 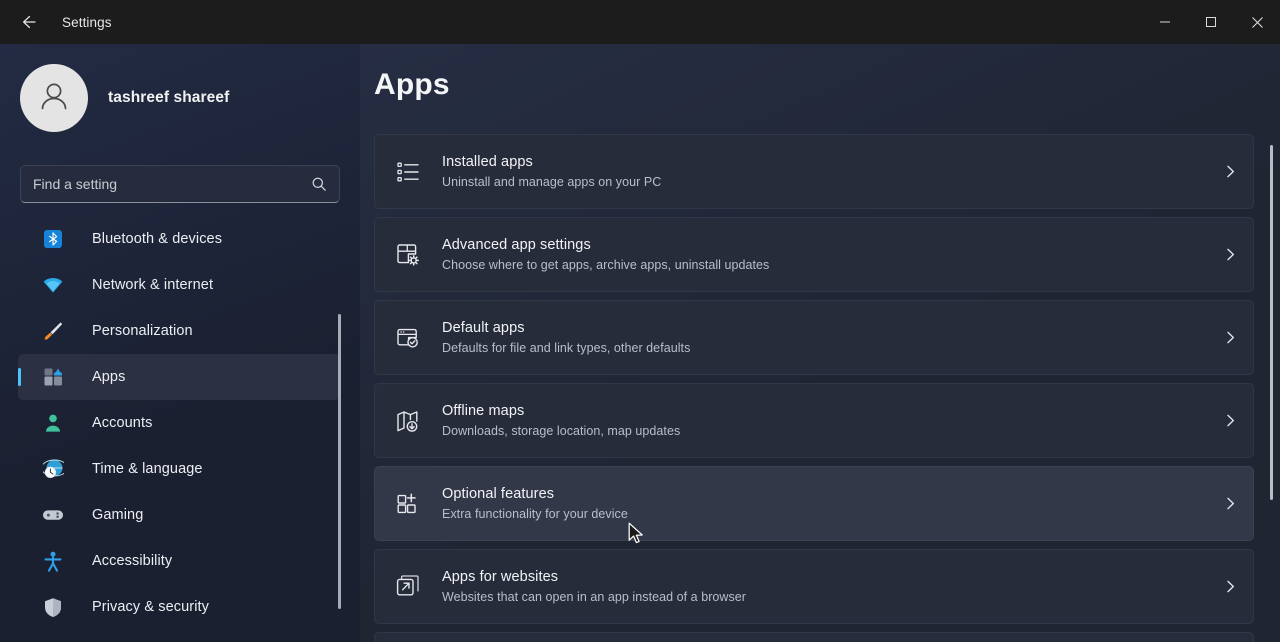 I want to click on wifi-icon, so click(x=53, y=285).